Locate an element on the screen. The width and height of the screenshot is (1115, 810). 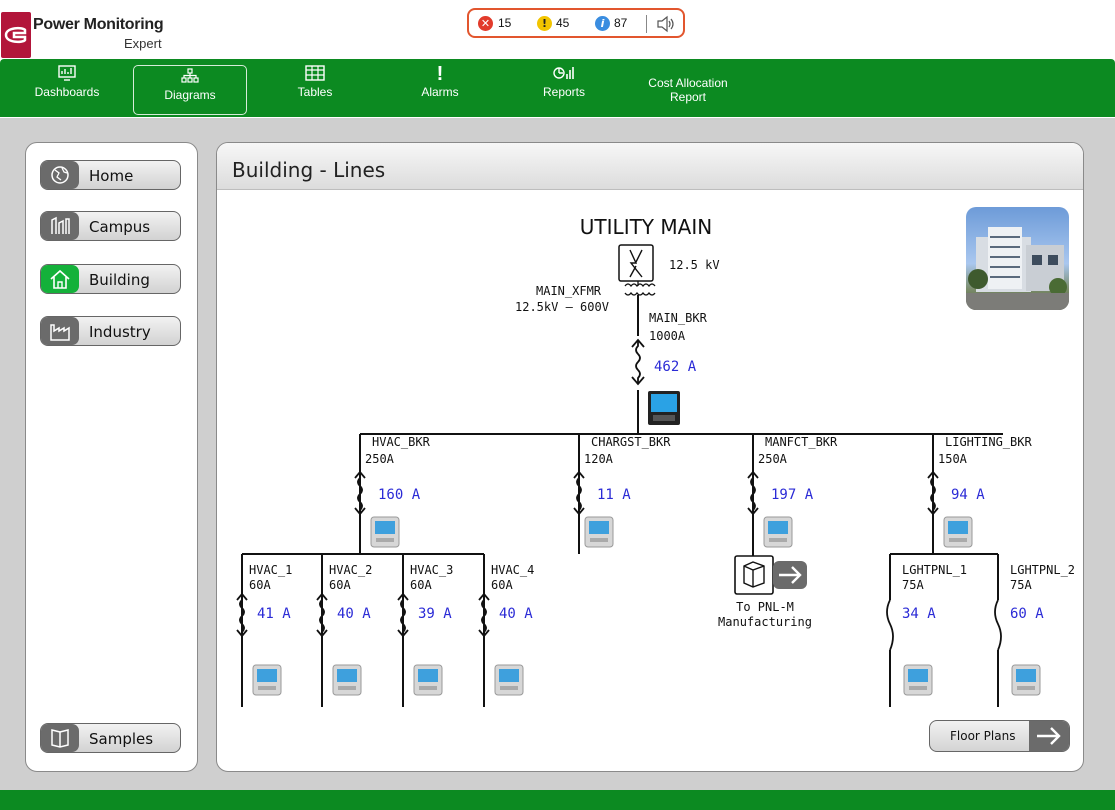
main-bkr-rating: 1000A is located at coordinates (667, 336).